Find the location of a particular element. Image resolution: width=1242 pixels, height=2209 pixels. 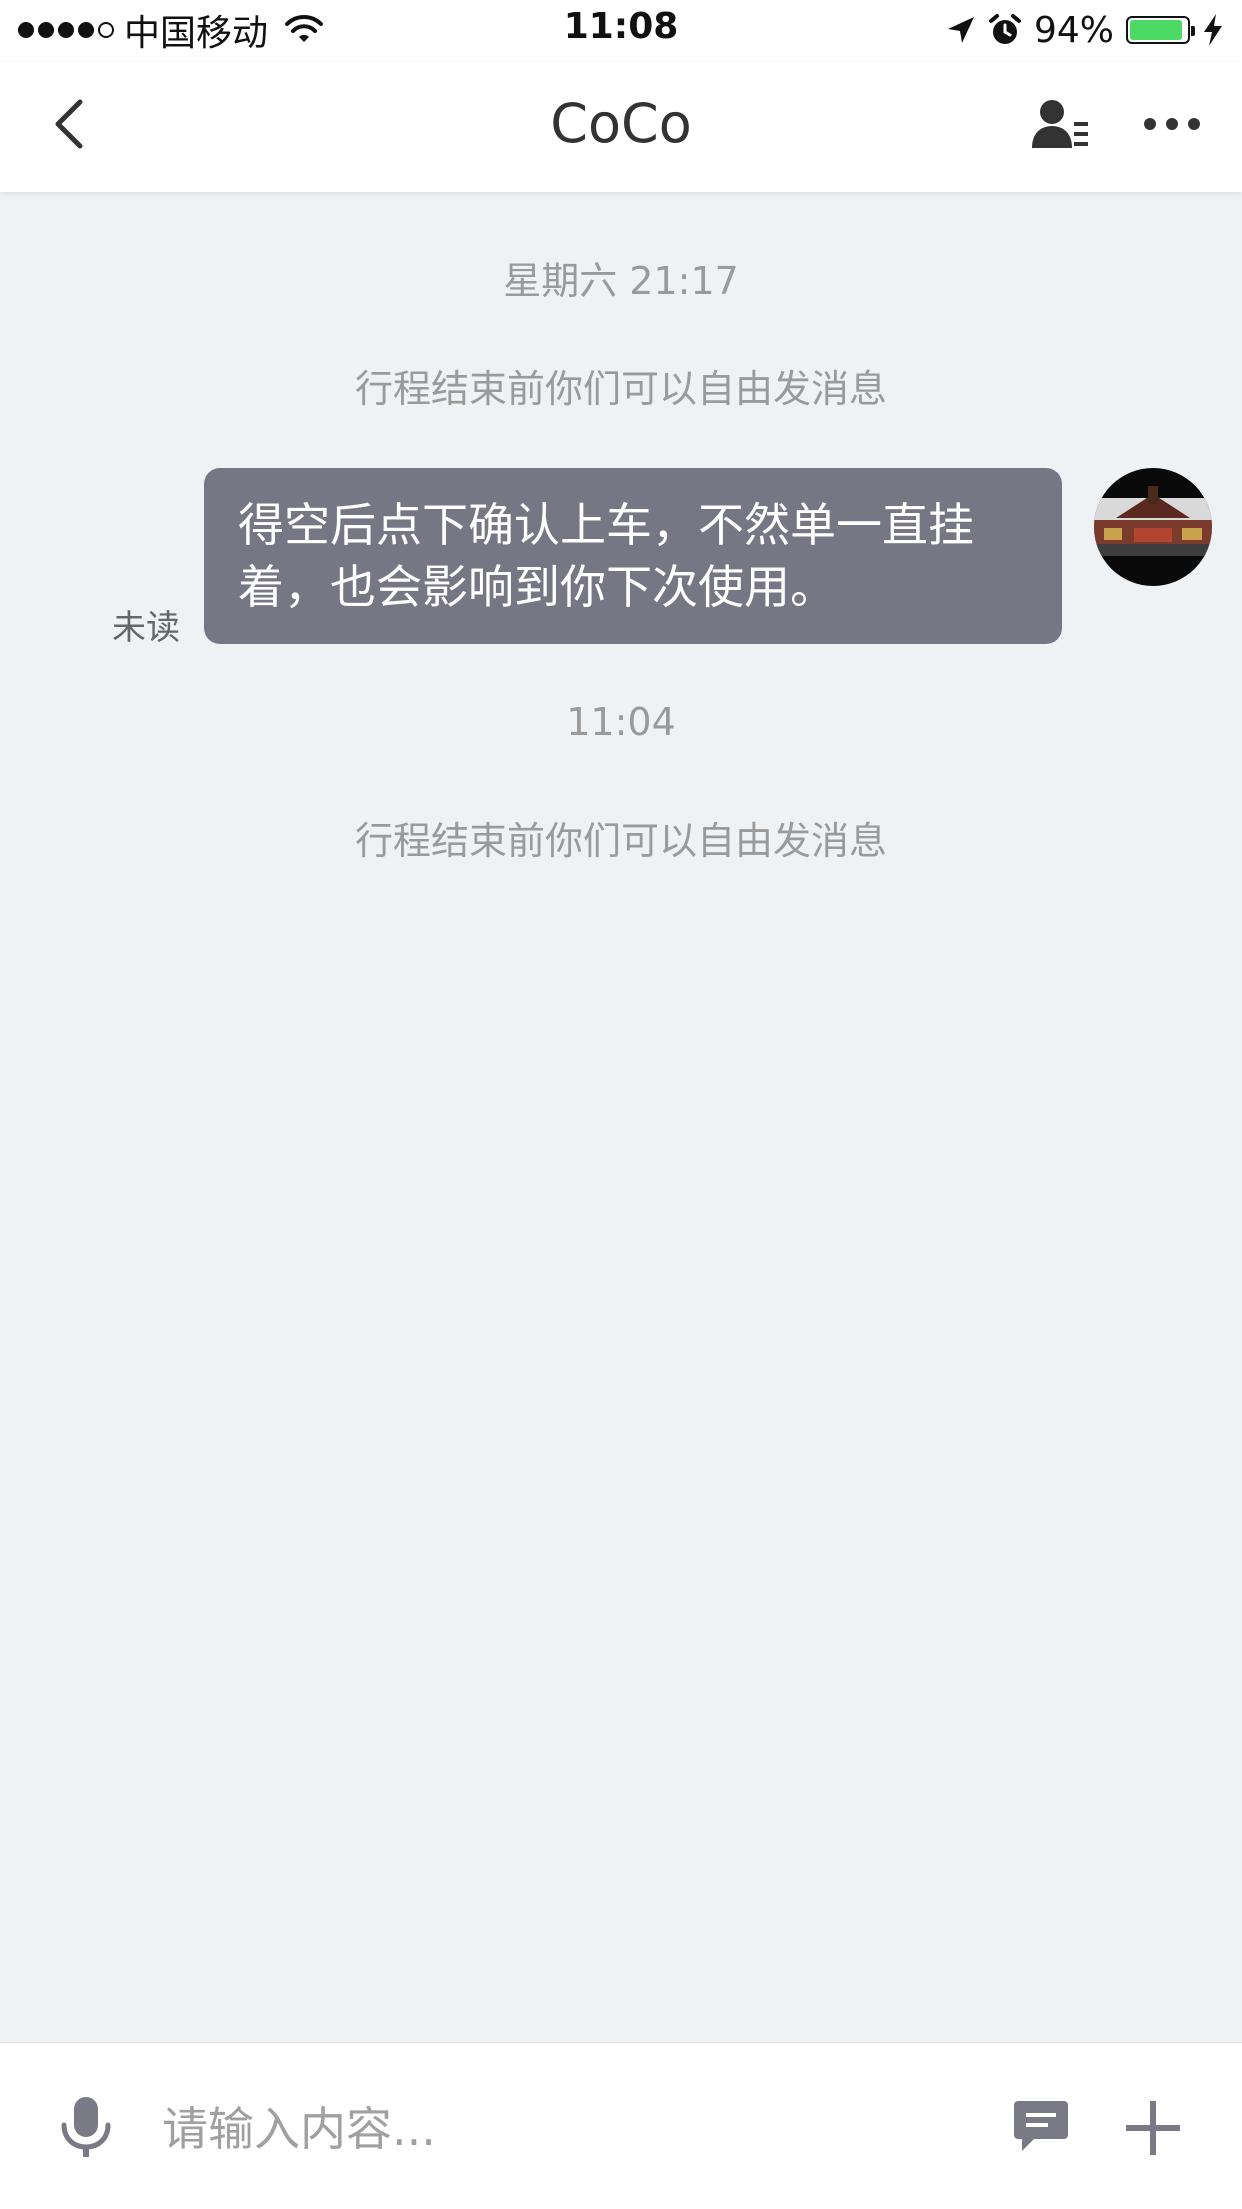

more-icon is located at coordinates (1172, 124).